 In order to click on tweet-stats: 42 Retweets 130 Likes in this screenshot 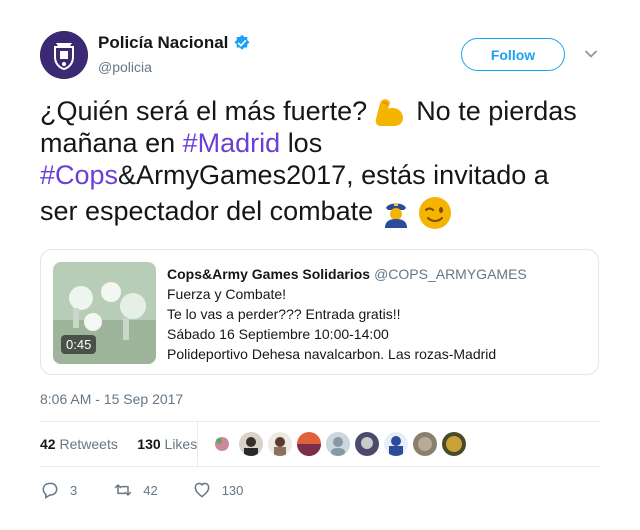, I will do `click(118, 444)`.